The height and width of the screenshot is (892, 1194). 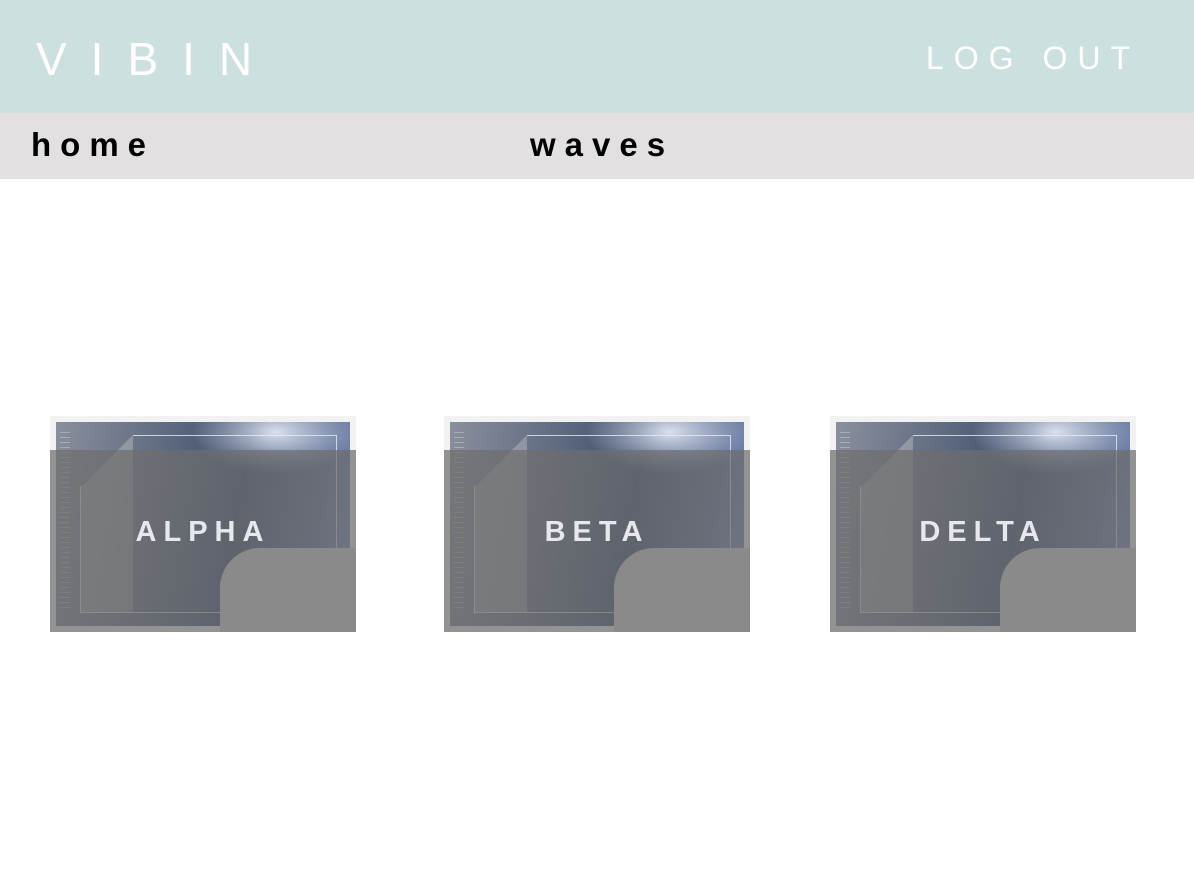 I want to click on nav-item-home: home, so click(x=93, y=145).